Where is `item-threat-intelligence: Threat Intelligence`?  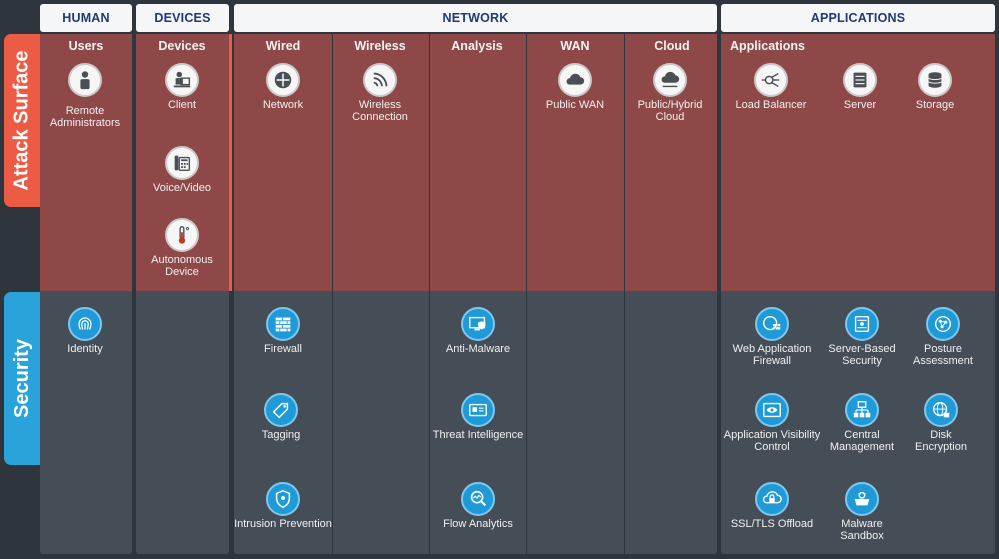 item-threat-intelligence: Threat Intelligence is located at coordinates (478, 417).